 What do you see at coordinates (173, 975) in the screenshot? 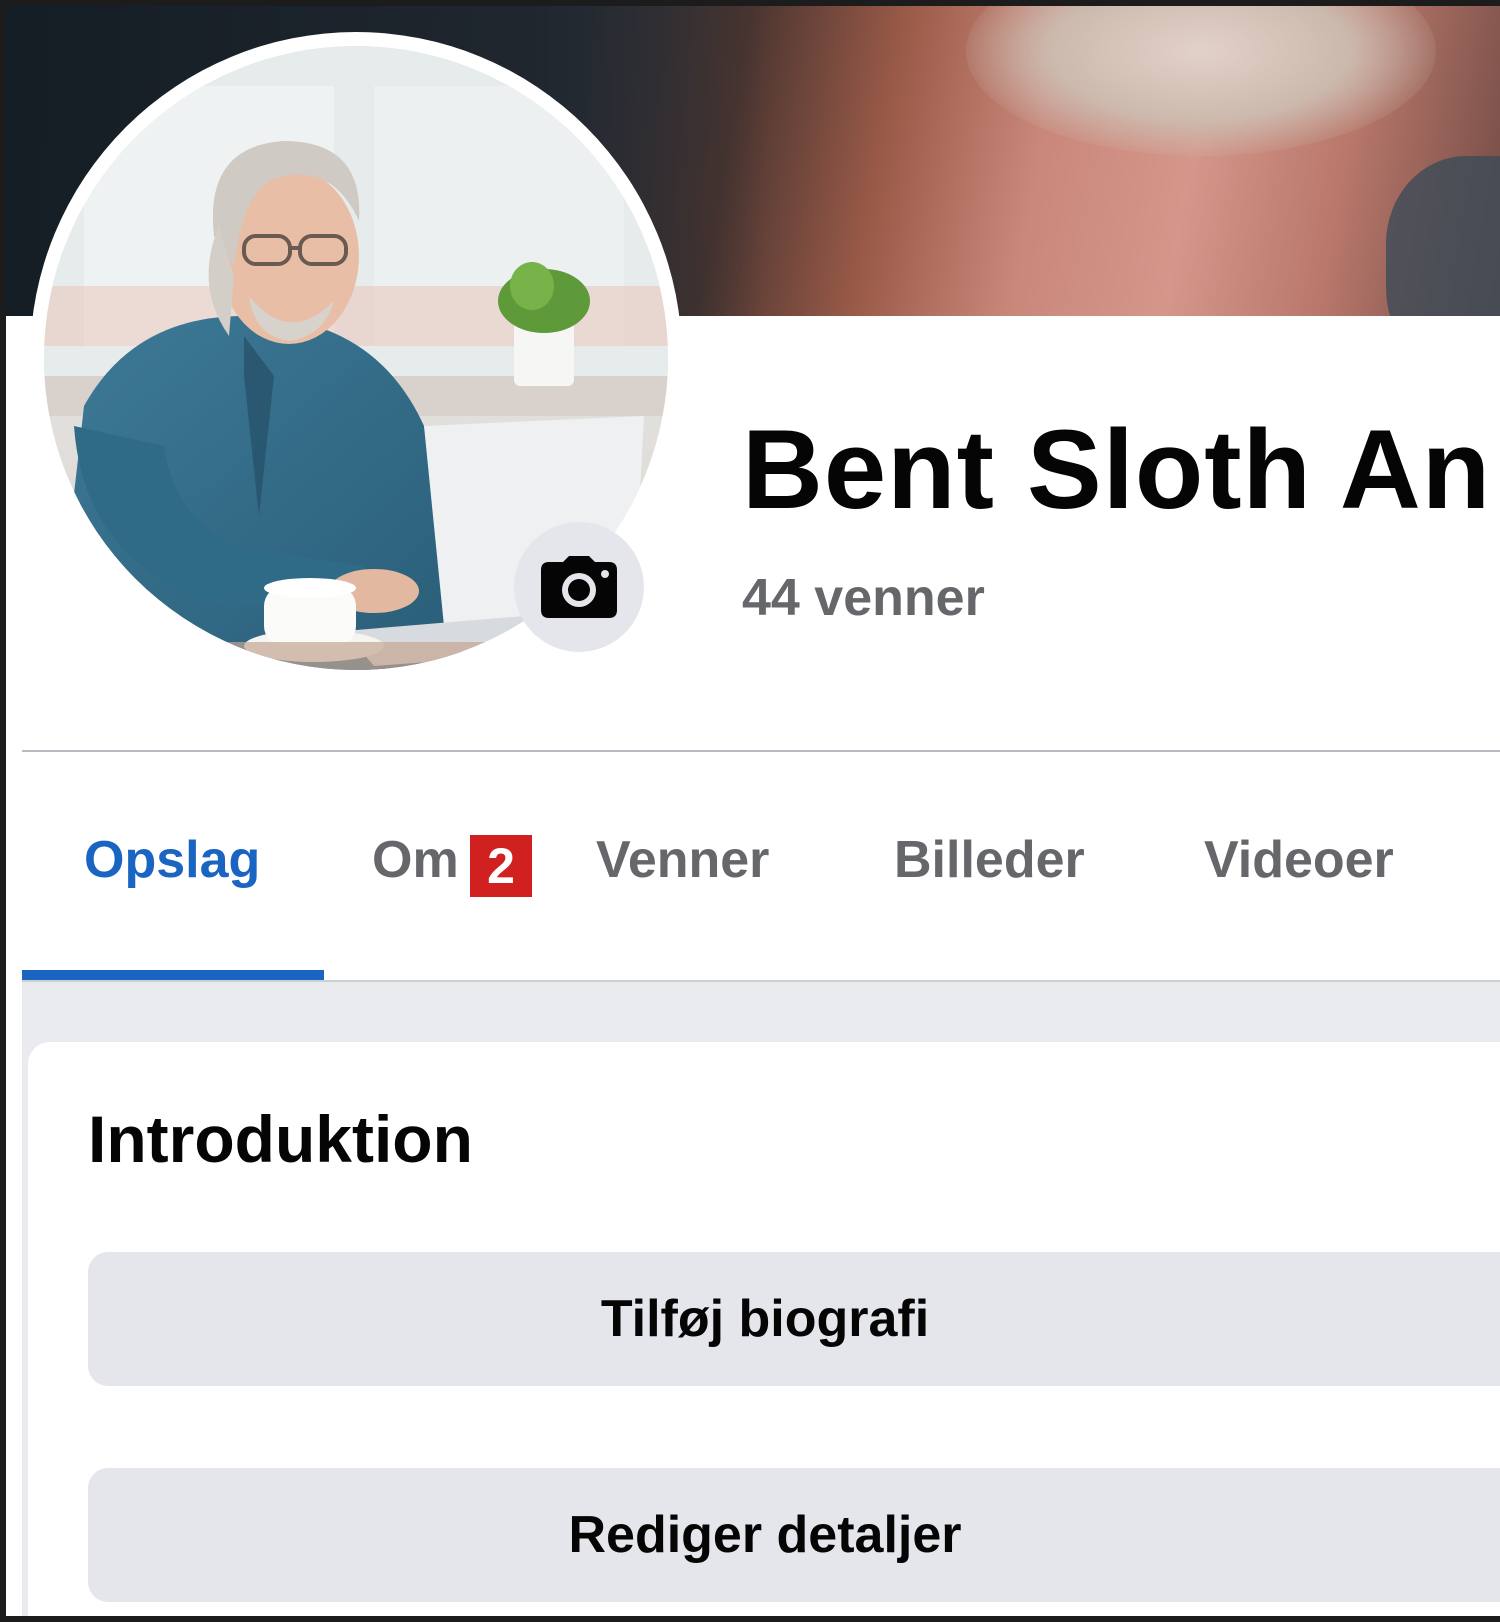
I see `active-tab-indicator` at bounding box center [173, 975].